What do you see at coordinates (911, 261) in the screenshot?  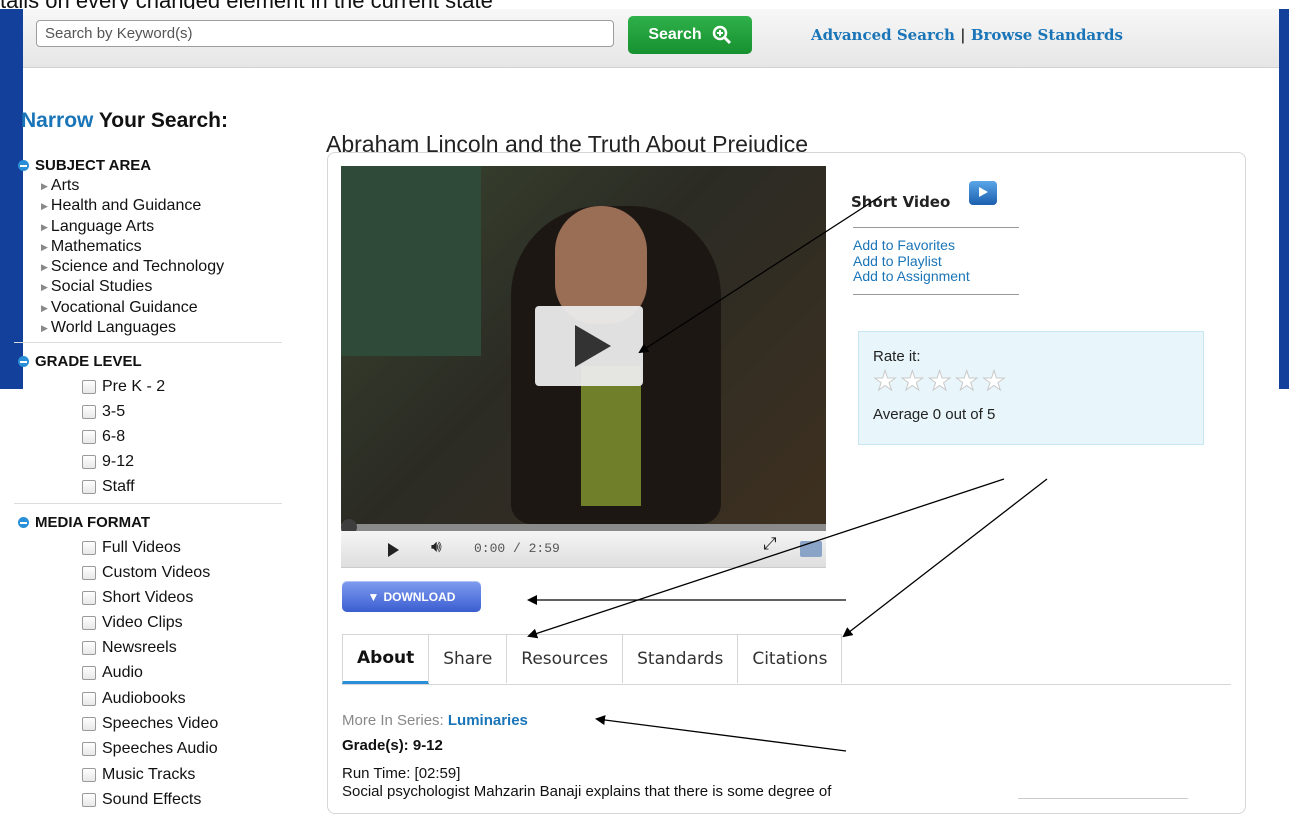 I see `add-to-playlist-link: Add to Playlist` at bounding box center [911, 261].